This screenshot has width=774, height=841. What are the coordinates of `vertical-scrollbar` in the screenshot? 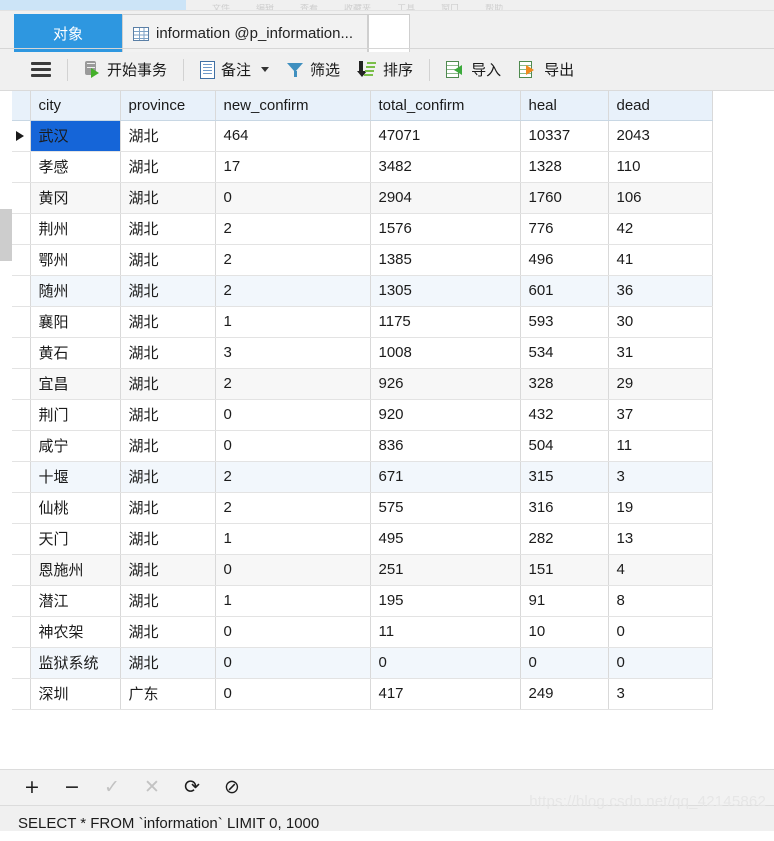 It's located at (6, 430).